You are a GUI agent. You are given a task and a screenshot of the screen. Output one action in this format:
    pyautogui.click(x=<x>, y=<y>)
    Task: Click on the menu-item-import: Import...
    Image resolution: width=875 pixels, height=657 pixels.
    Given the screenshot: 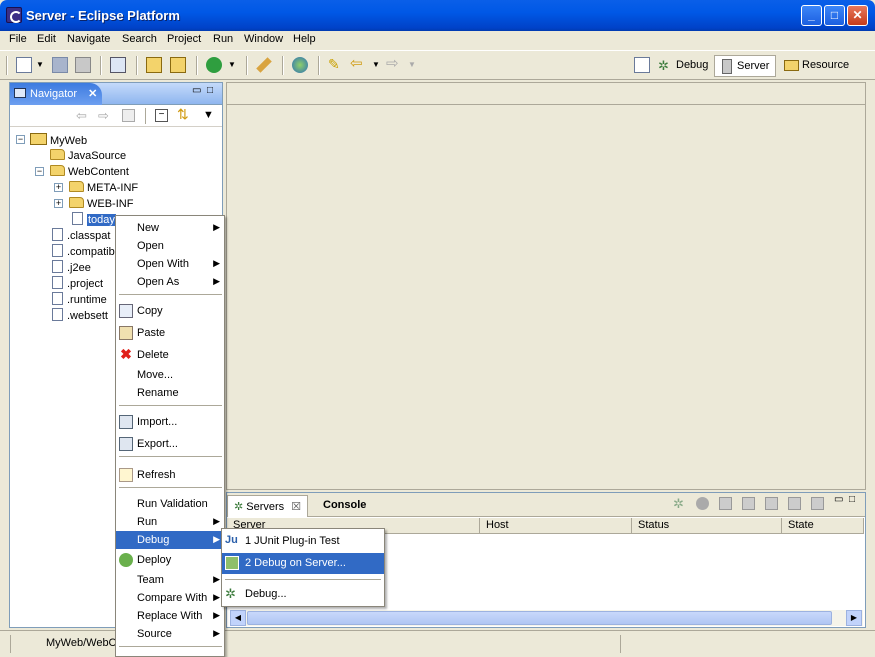 What is the action you would take?
    pyautogui.click(x=170, y=422)
    